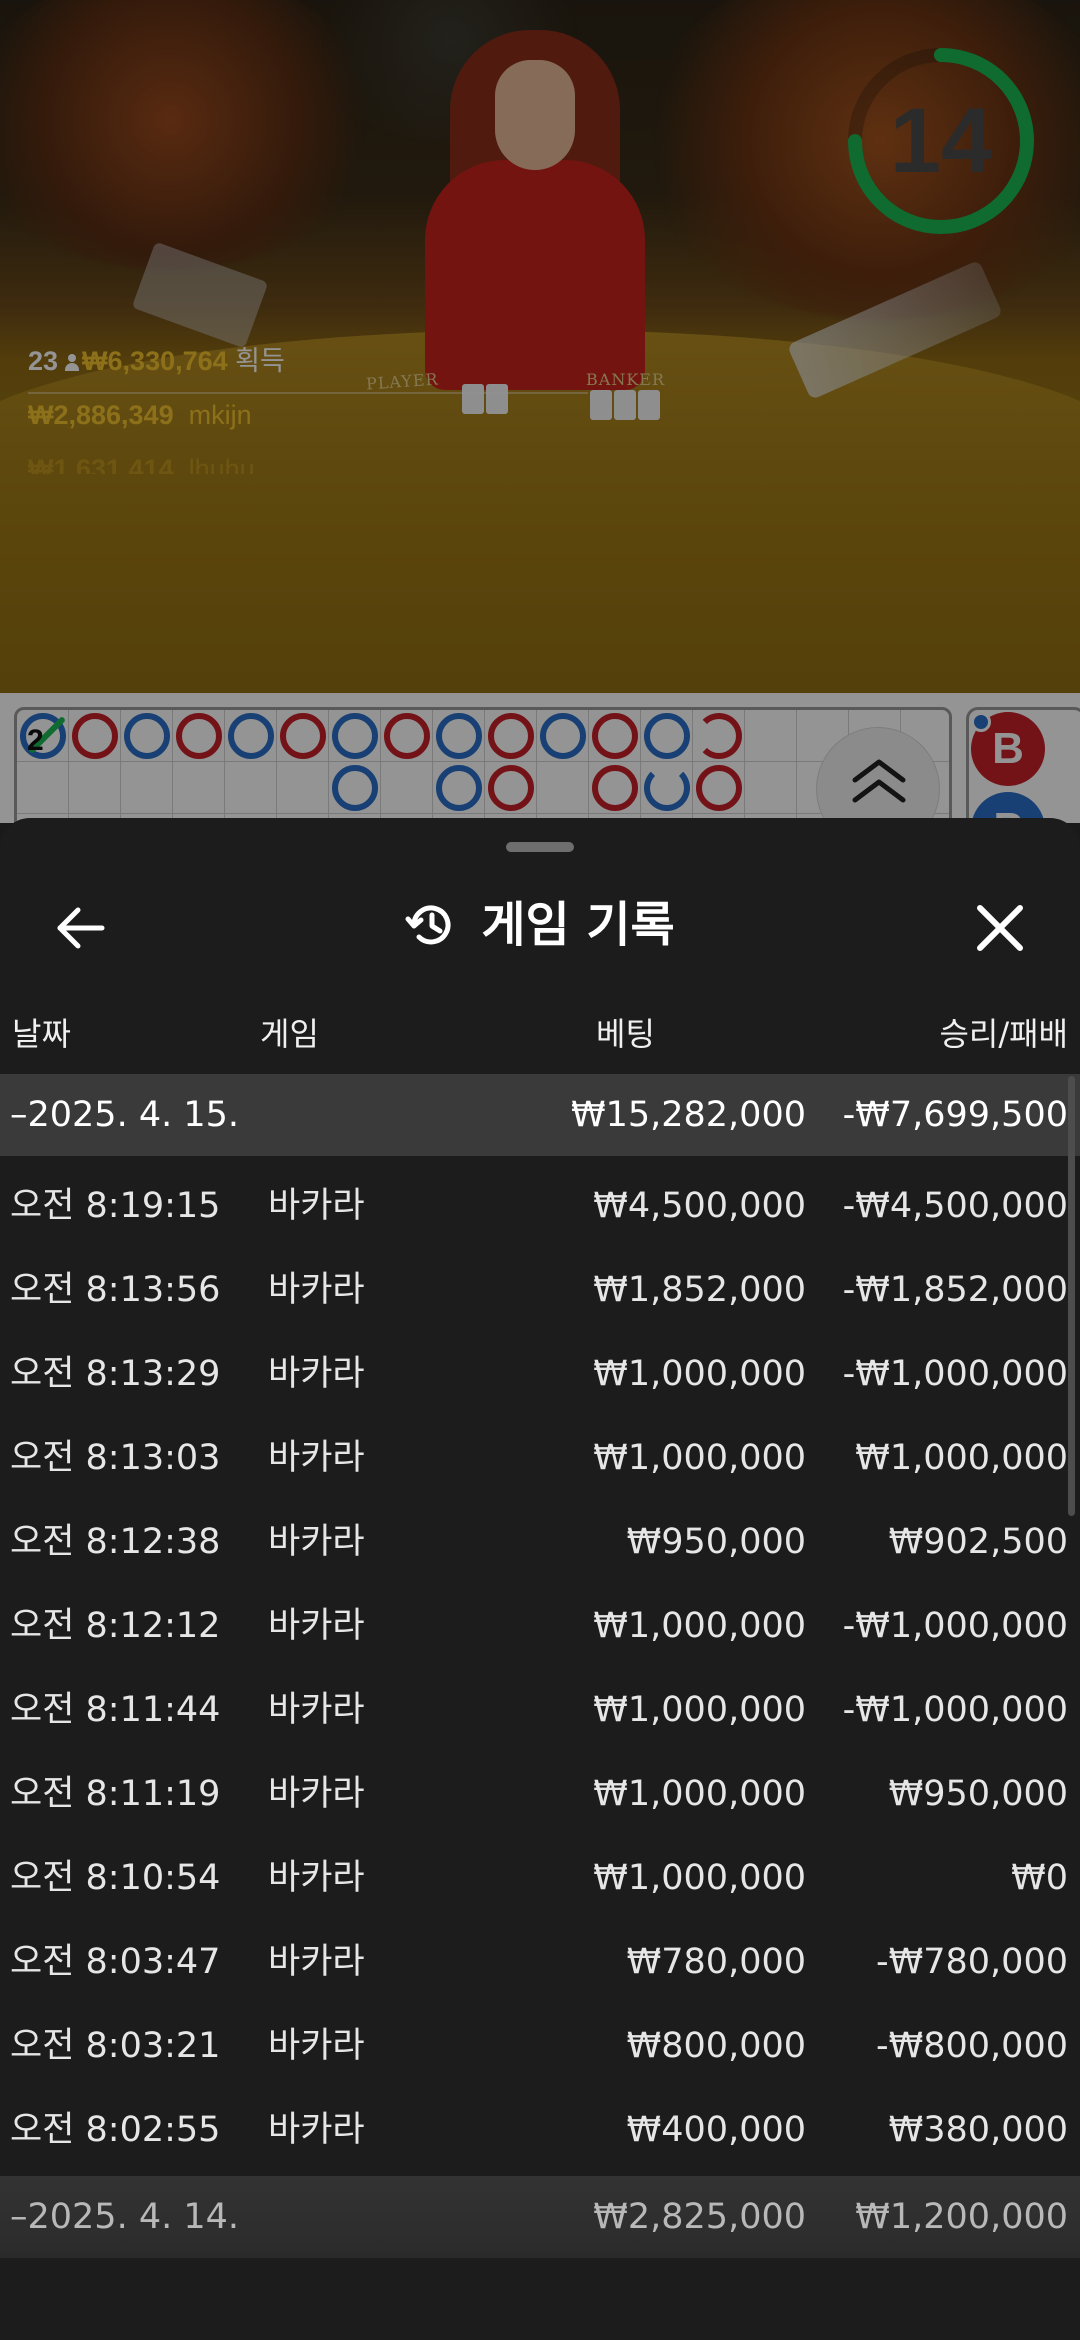 The height and width of the screenshot is (2340, 1080). I want to click on table-row: 오전 8:19:15 바카라 ₩4,500,000 -₩4,500,000, so click(540, 1206).